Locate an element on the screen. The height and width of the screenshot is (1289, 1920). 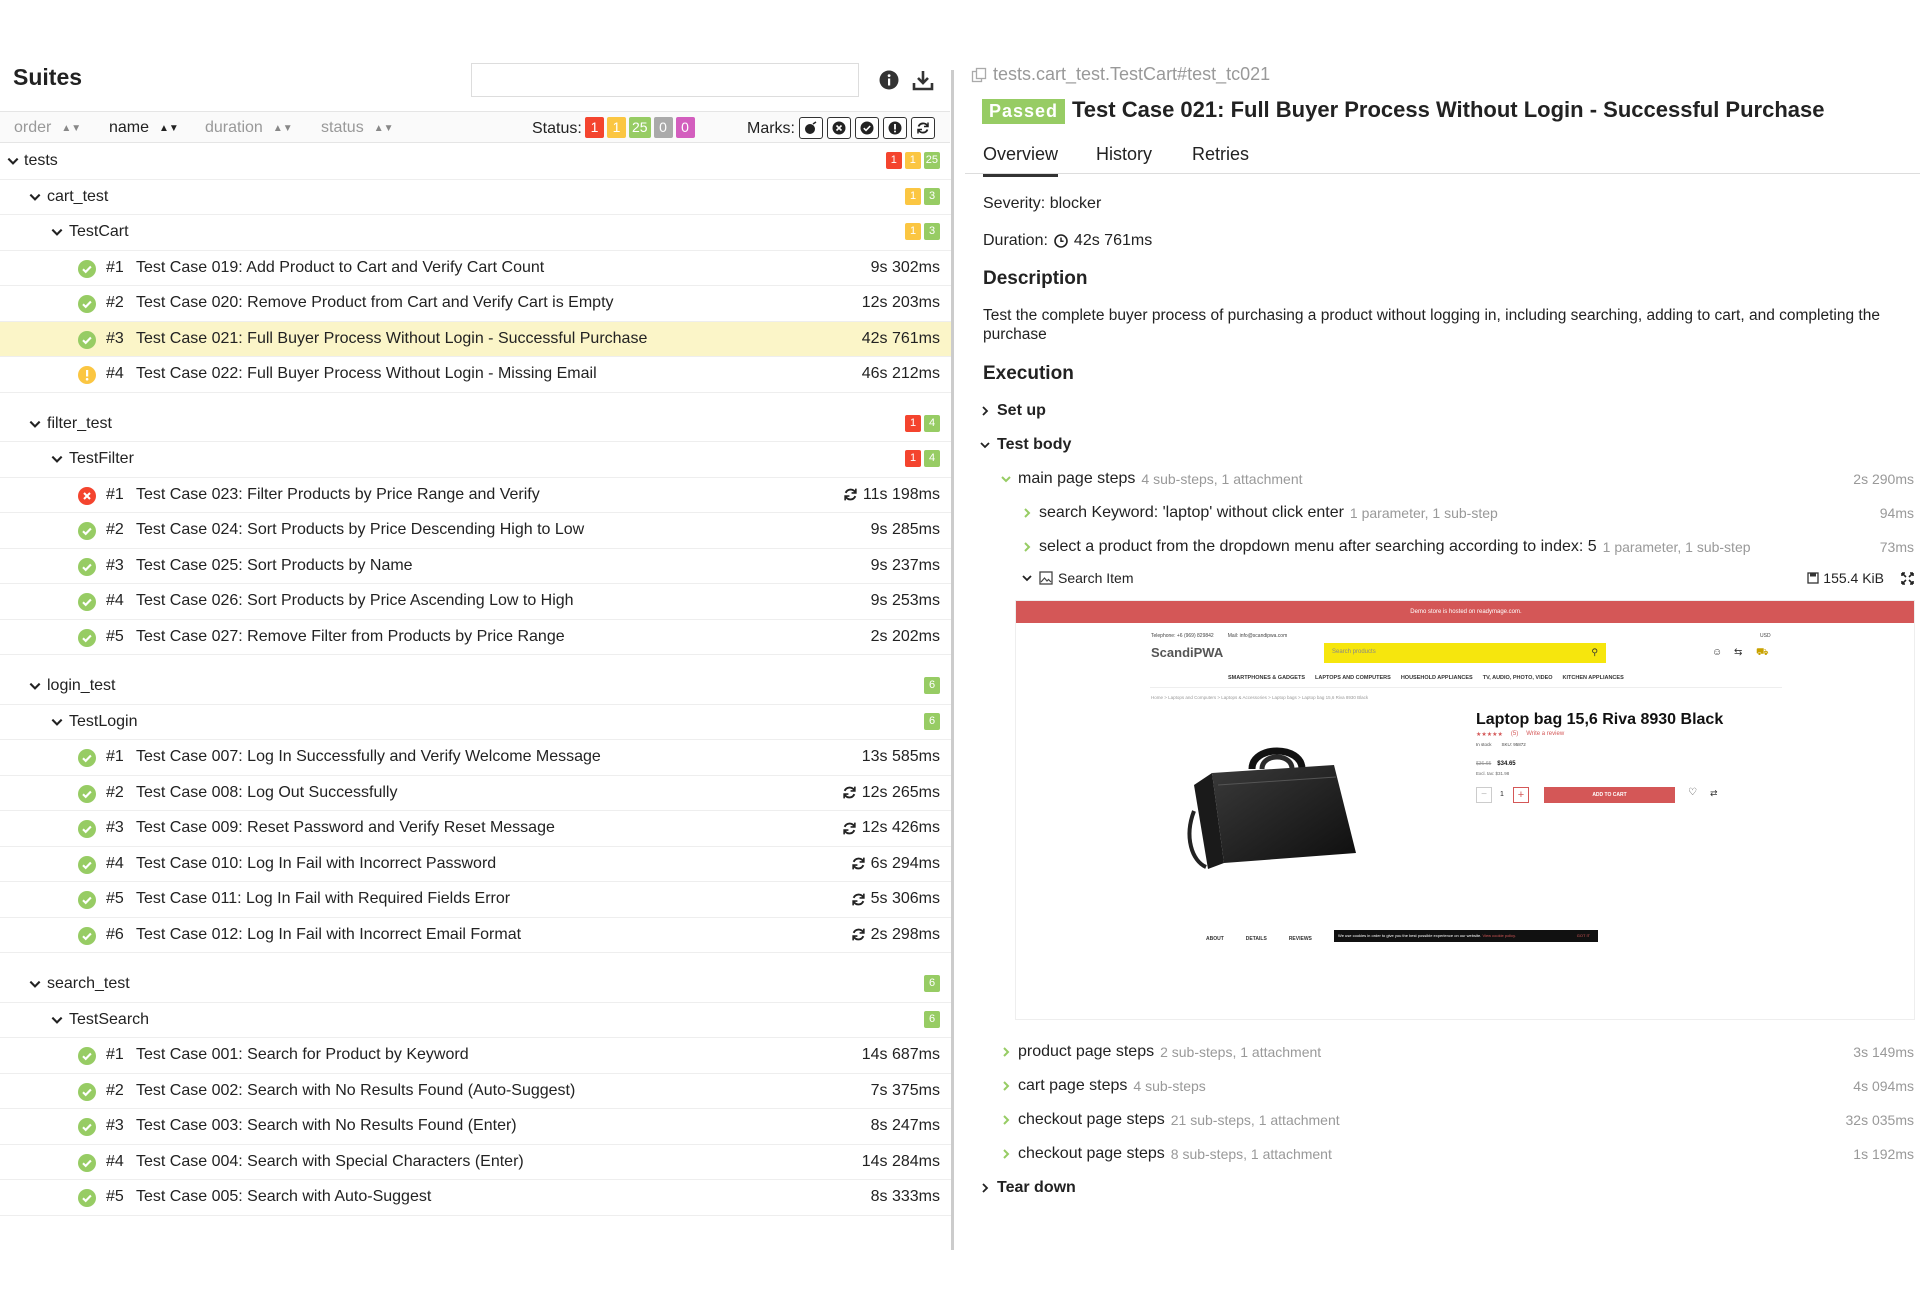
step-cart-page-steps: cart page steps 4 sub-steps 4s 094ms is located at coordinates (1459, 1086).